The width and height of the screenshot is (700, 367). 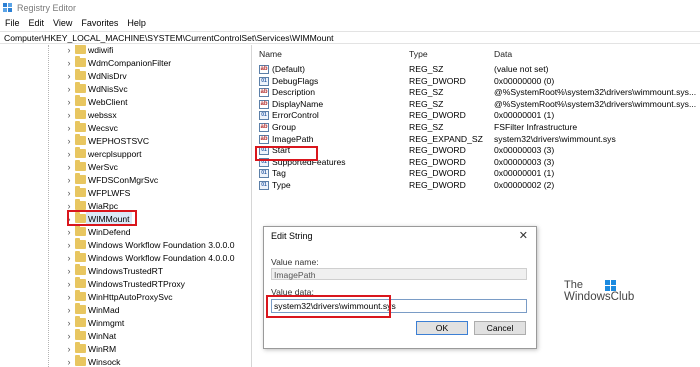 I want to click on tree-item: › webssx, so click(x=125, y=114).